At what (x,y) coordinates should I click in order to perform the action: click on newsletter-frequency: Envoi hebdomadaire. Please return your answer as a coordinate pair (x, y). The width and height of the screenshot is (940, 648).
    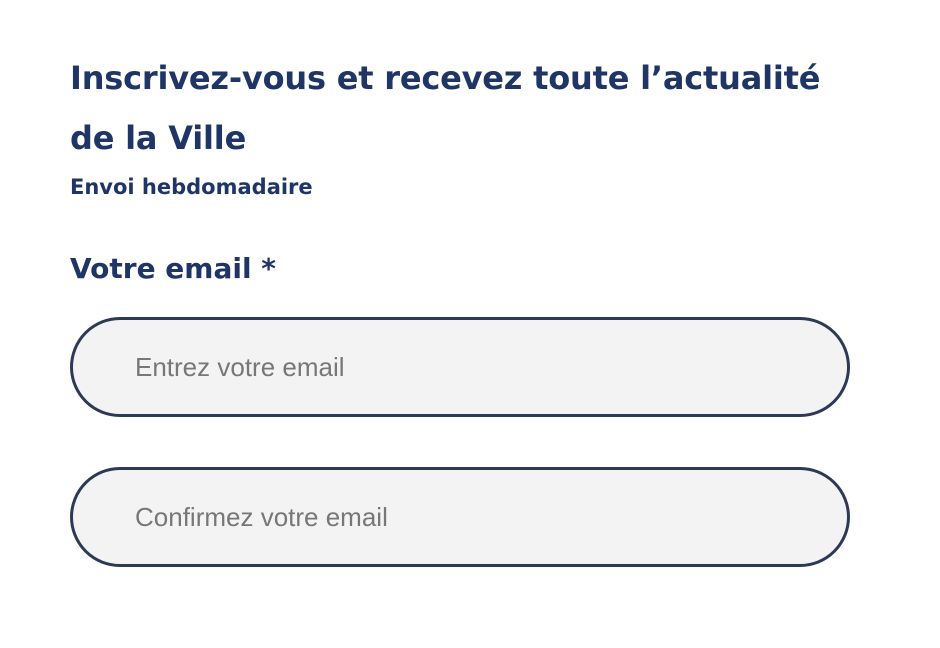
    Looking at the image, I should click on (191, 187).